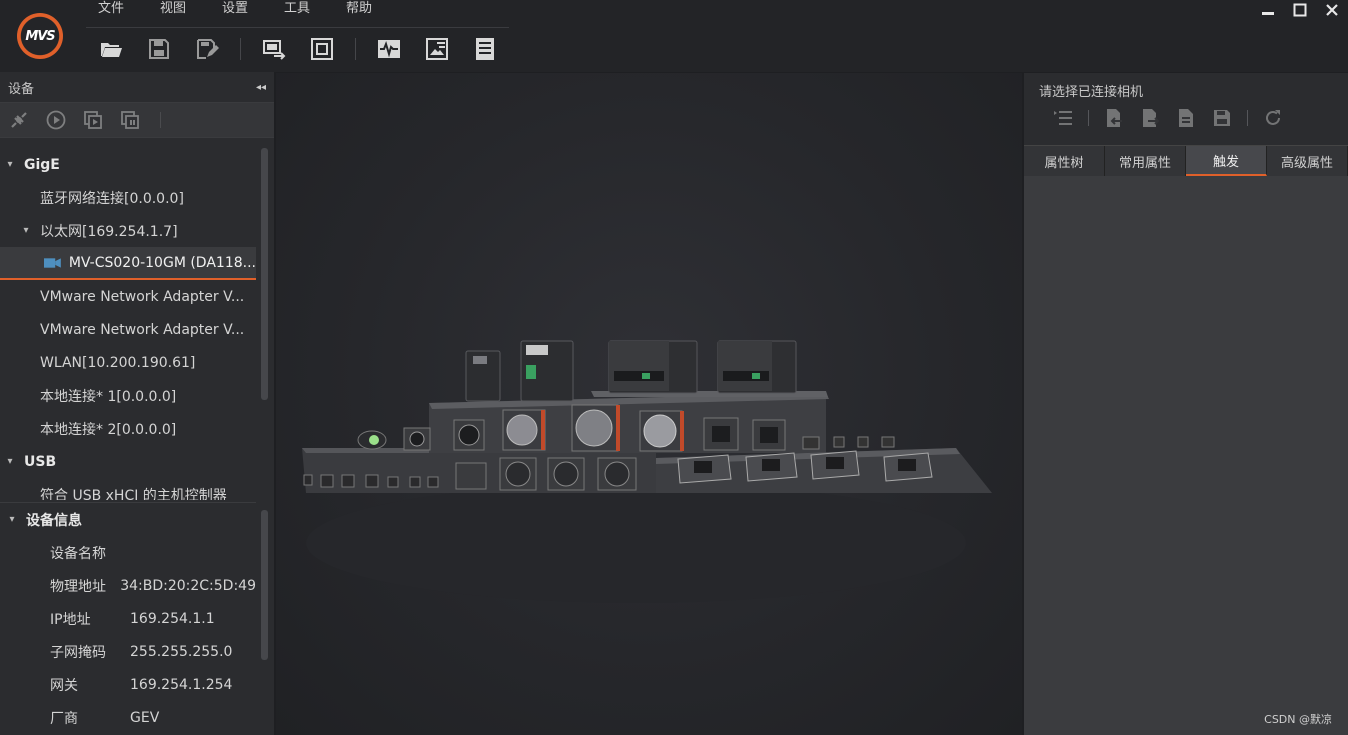  I want to click on tree-label: 以太网[169.254.1.7], so click(109, 231).